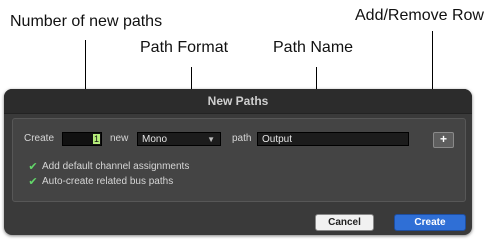 This screenshot has height=240, width=500. I want to click on callout-number-of-new-paths: Number of new paths, so click(86, 21).